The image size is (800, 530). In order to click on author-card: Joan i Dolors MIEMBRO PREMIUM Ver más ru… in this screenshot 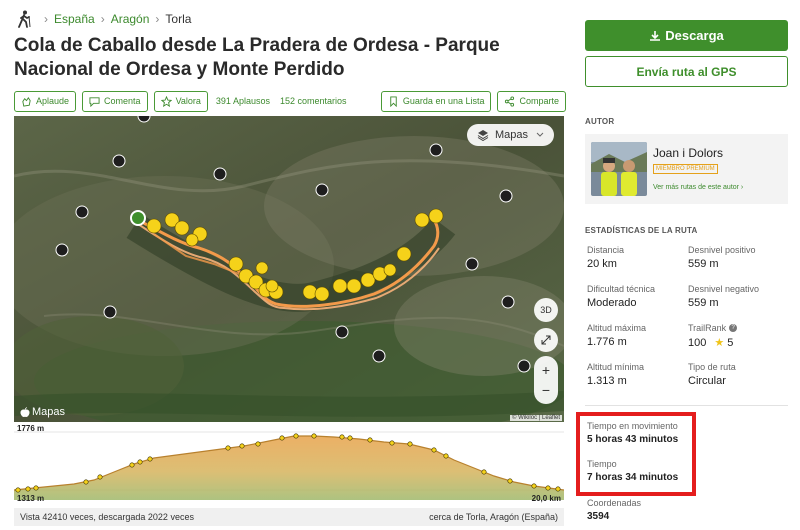, I will do `click(686, 169)`.